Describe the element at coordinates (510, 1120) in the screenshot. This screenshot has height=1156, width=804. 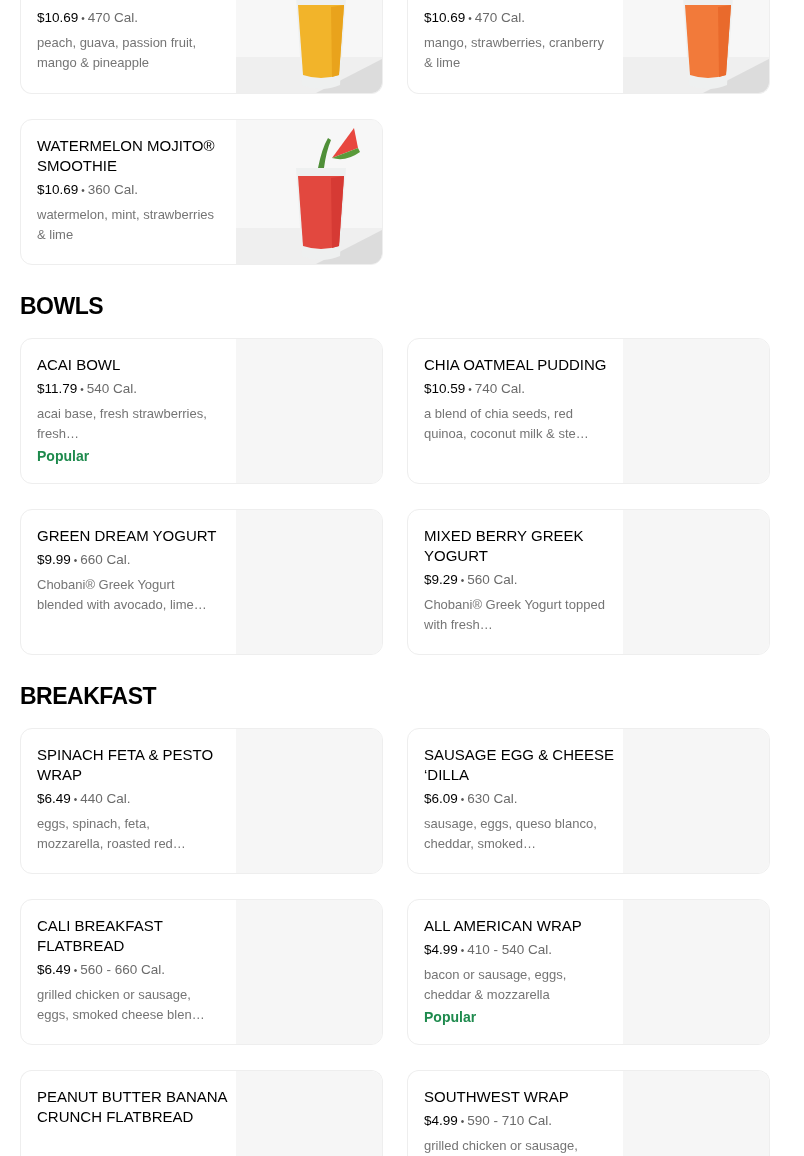
I see `calories-text: 590 - 710 Cal.` at that location.